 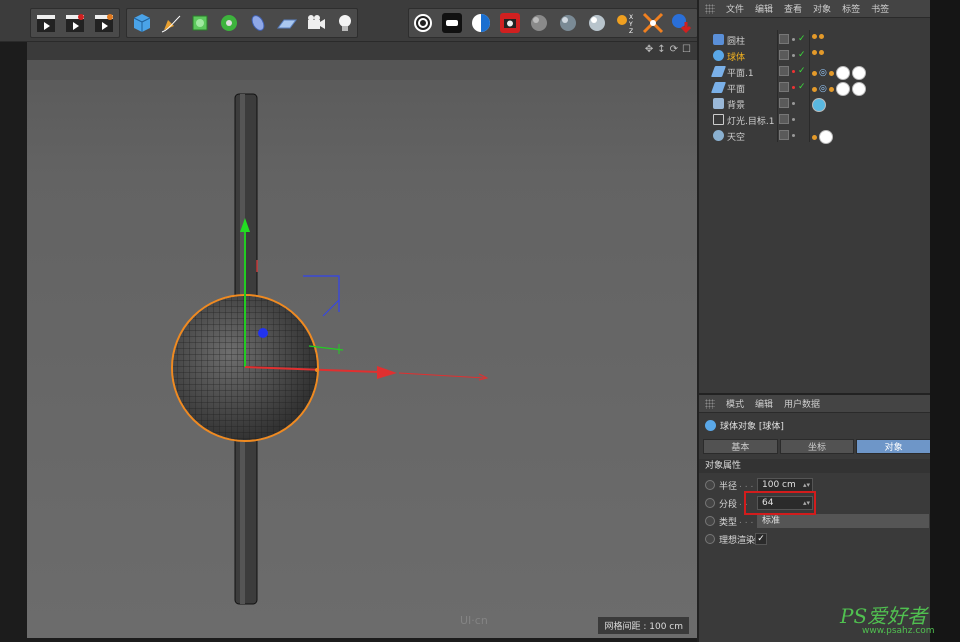 I want to click on radius-animate-radio, so click(x=710, y=485).